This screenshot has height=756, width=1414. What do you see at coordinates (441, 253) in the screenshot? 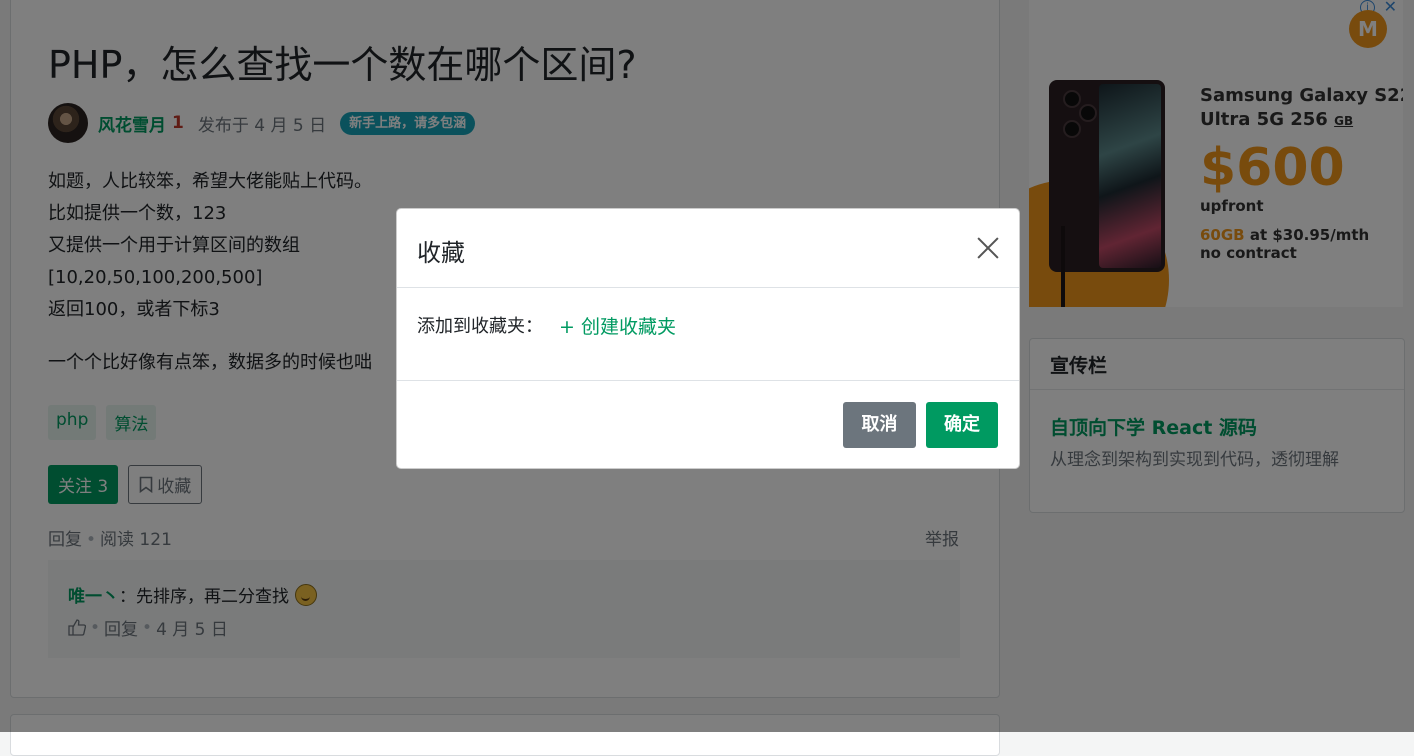
I see `dialog-title: 收藏` at bounding box center [441, 253].